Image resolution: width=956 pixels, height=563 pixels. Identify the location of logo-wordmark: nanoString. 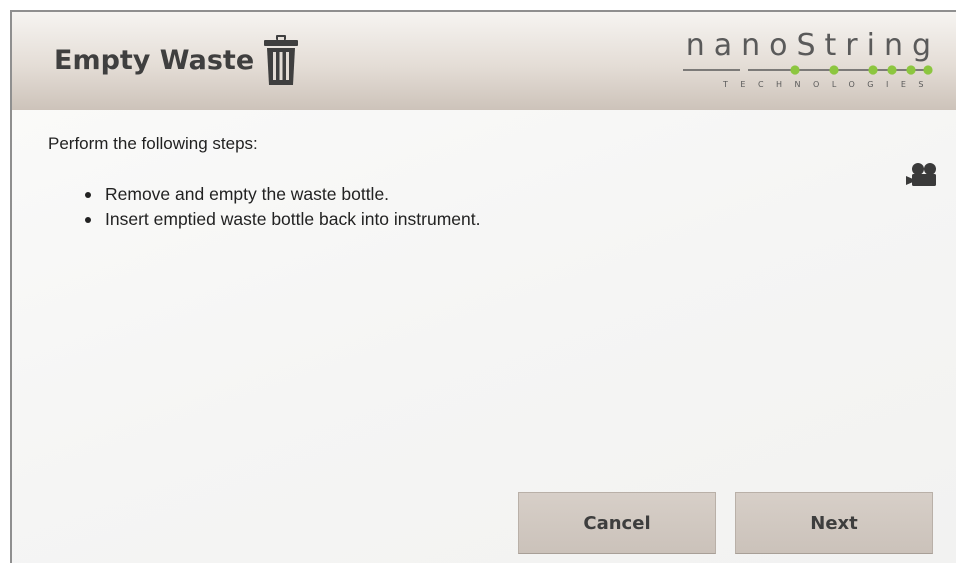
(812, 45).